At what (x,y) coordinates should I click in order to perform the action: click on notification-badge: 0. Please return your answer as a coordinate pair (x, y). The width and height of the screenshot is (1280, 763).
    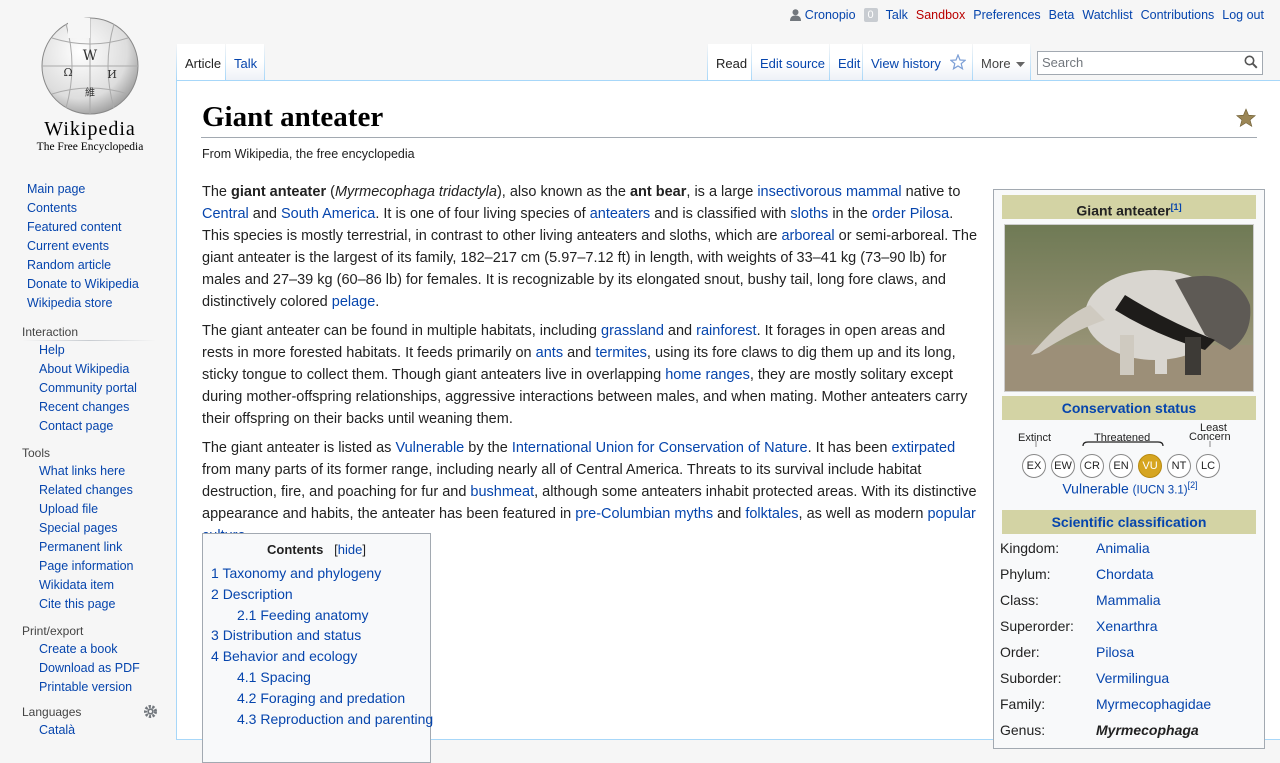
    Looking at the image, I should click on (870, 15).